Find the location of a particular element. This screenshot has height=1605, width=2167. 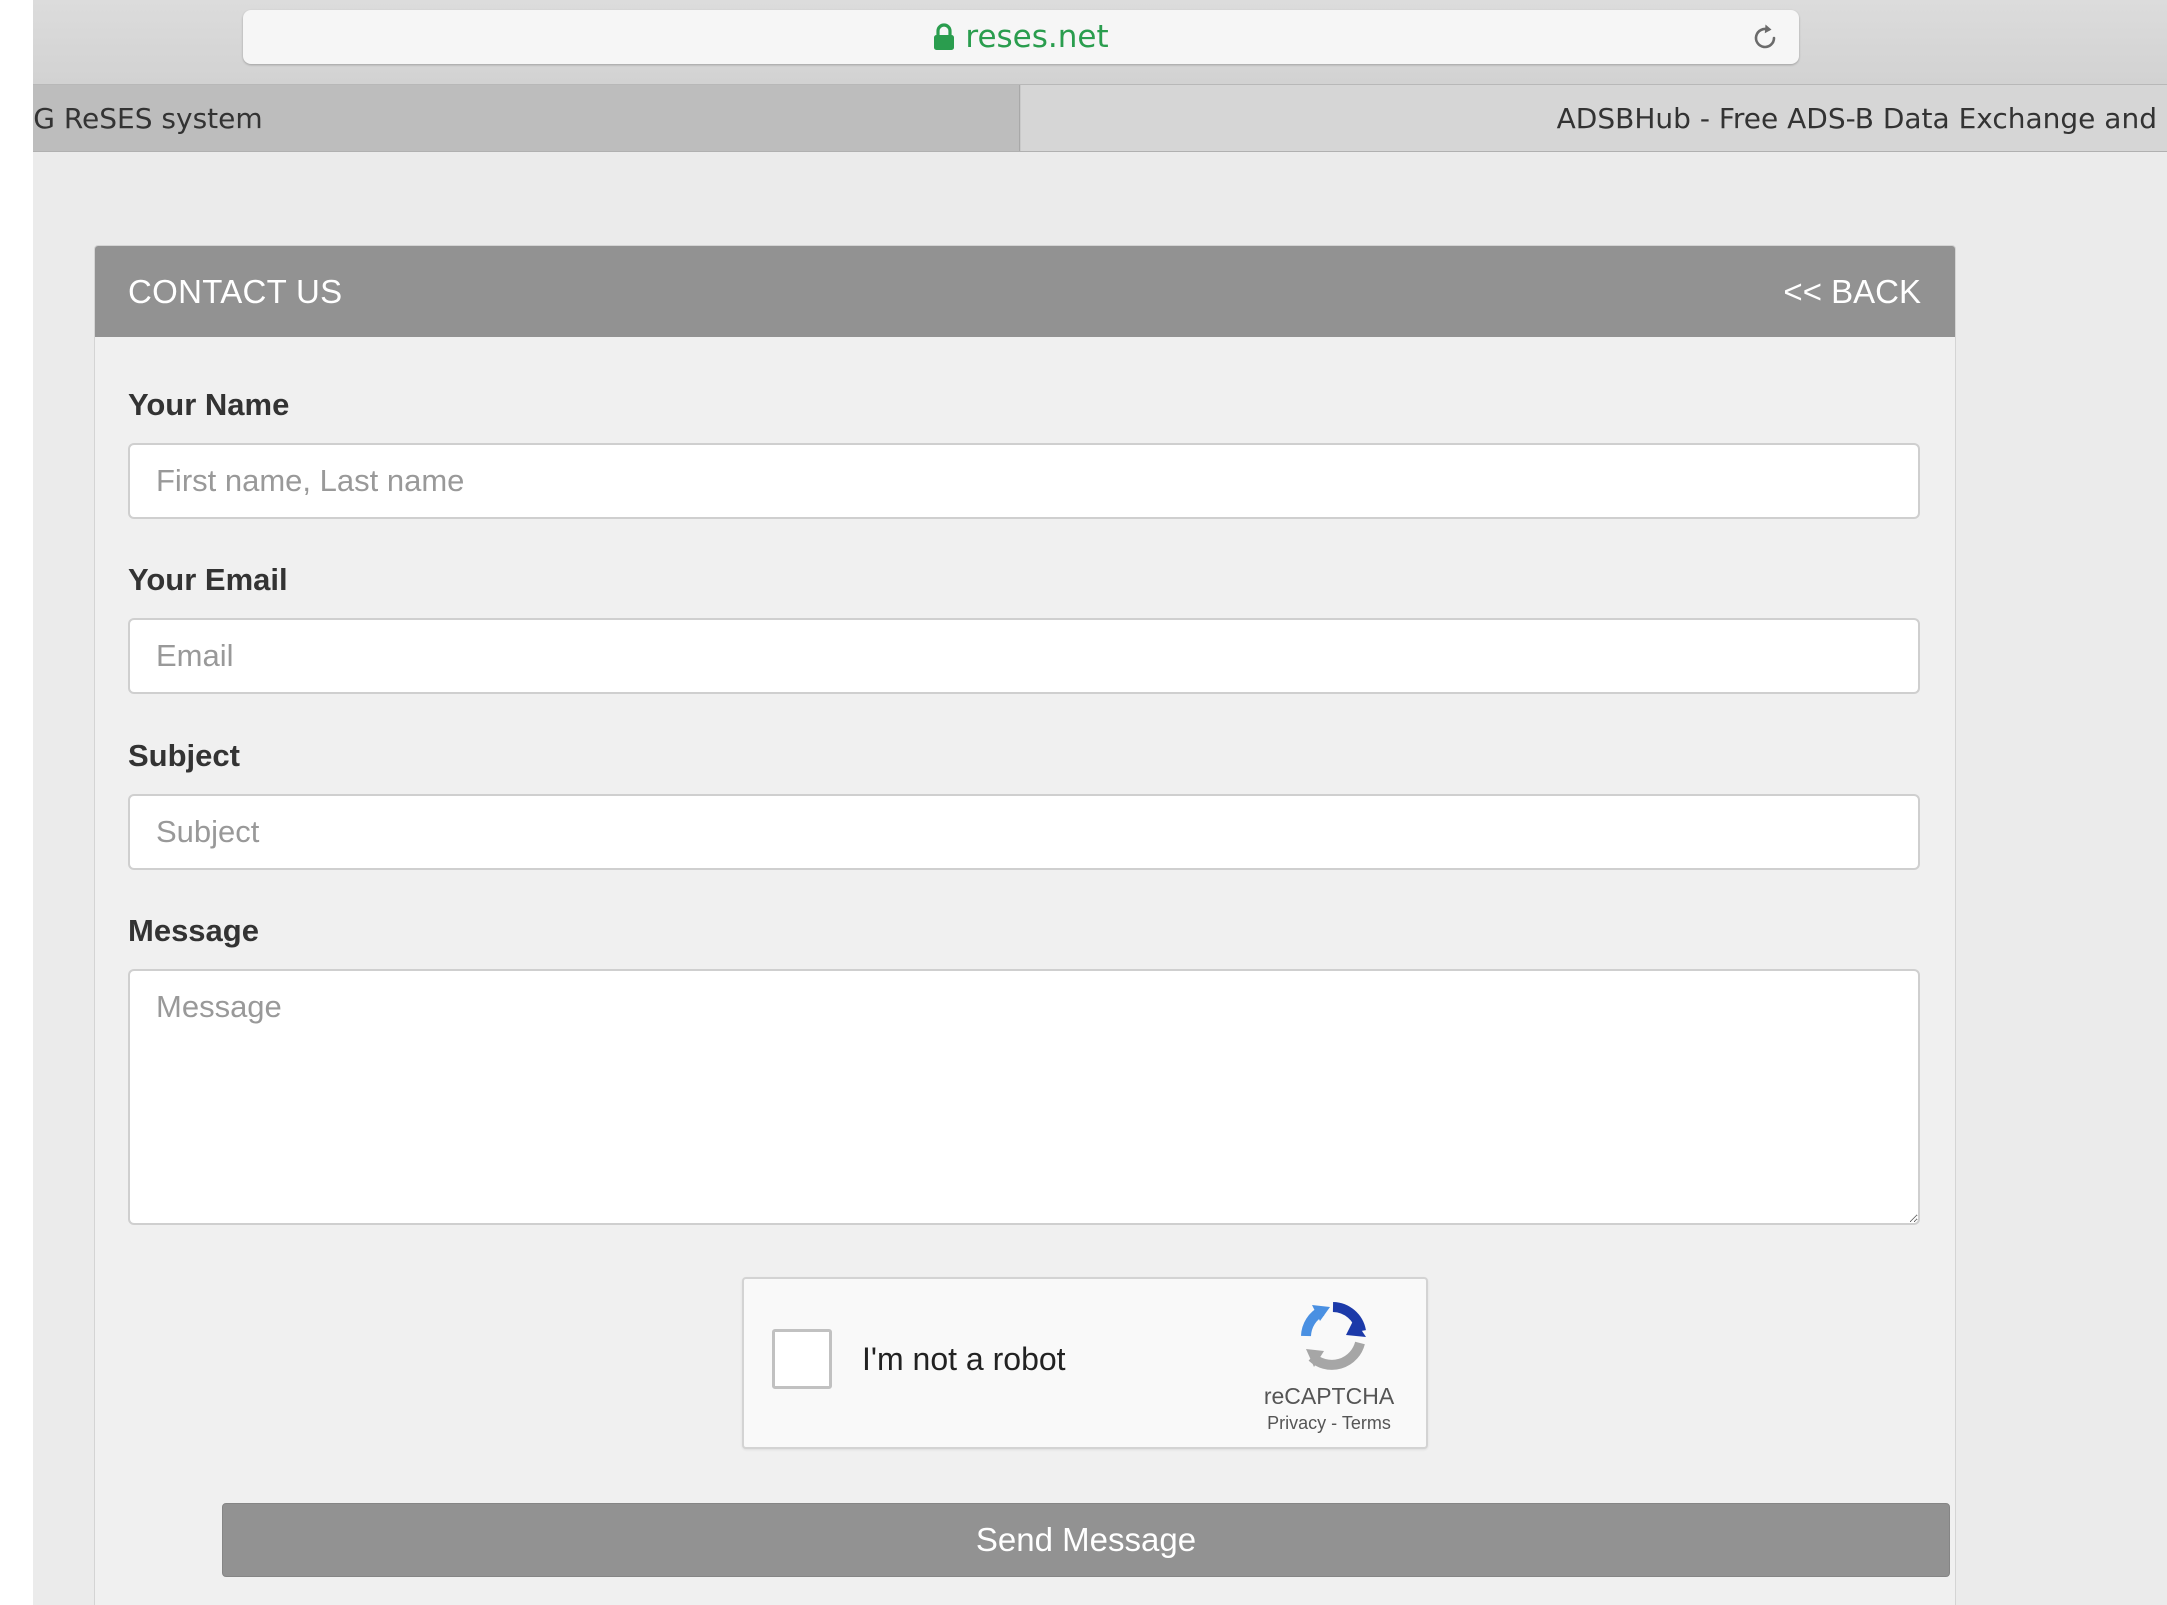

recaptcha-links: Privacy - Terms is located at coordinates (1329, 1423).